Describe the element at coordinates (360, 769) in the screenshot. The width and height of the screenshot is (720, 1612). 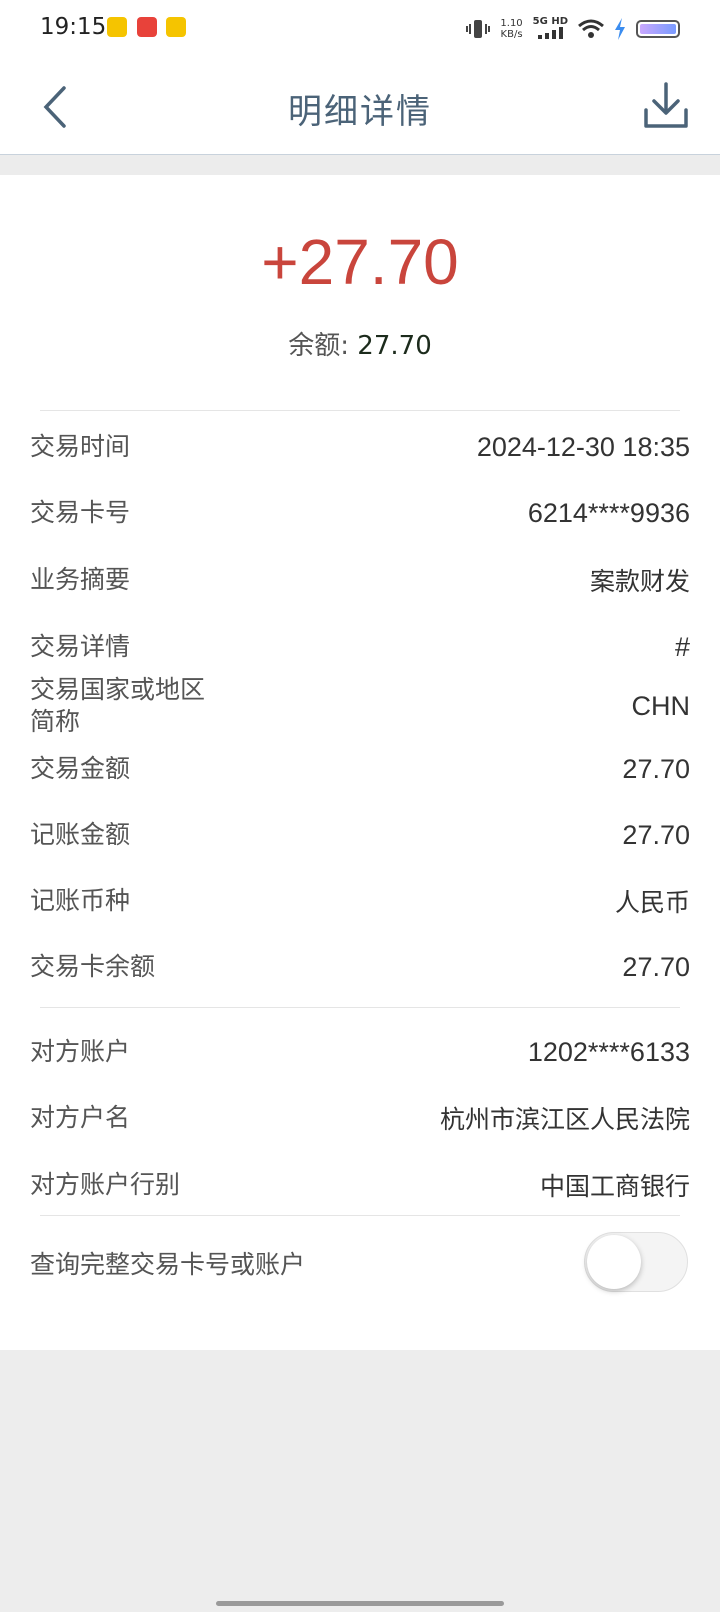
I see `detail-row-transaction-amount: 交易金额 27.70` at that location.